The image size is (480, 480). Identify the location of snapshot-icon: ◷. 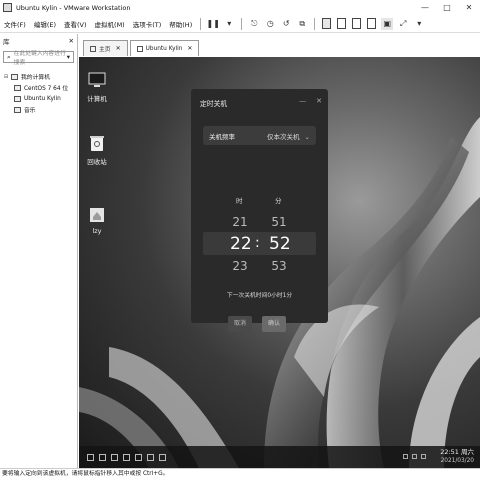
(270, 24).